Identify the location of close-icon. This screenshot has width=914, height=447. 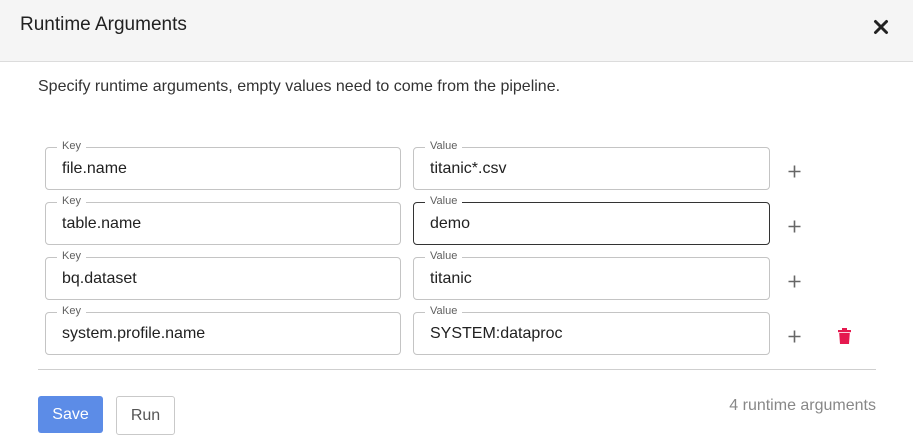
(881, 27).